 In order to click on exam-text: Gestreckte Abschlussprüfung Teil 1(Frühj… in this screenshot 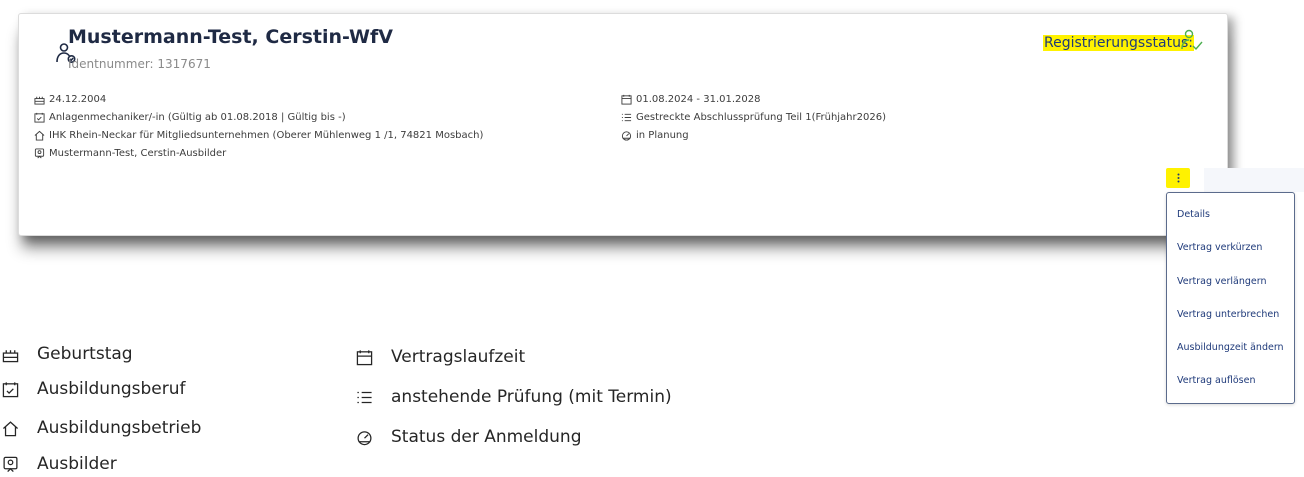, I will do `click(761, 117)`.